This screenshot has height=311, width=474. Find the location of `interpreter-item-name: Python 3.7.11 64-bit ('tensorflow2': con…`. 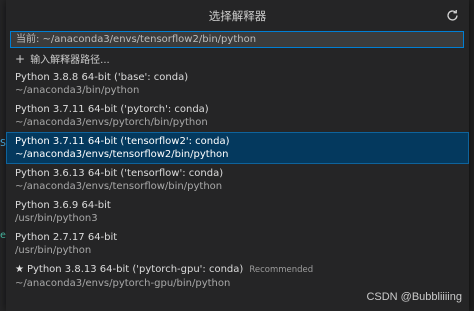

interpreter-item-name: Python 3.7.11 64-bit ('tensorflow2': con… is located at coordinates (122, 141).